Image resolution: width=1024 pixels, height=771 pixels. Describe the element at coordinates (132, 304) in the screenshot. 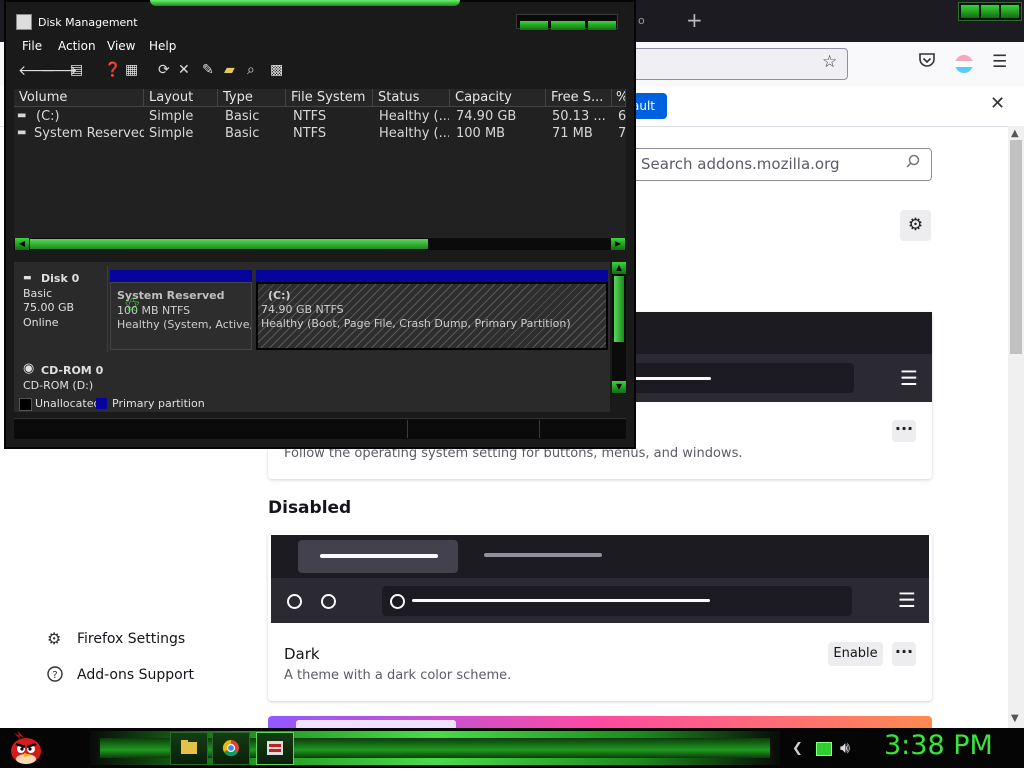

I see `mouse-cursor-icon: ⚝` at that location.